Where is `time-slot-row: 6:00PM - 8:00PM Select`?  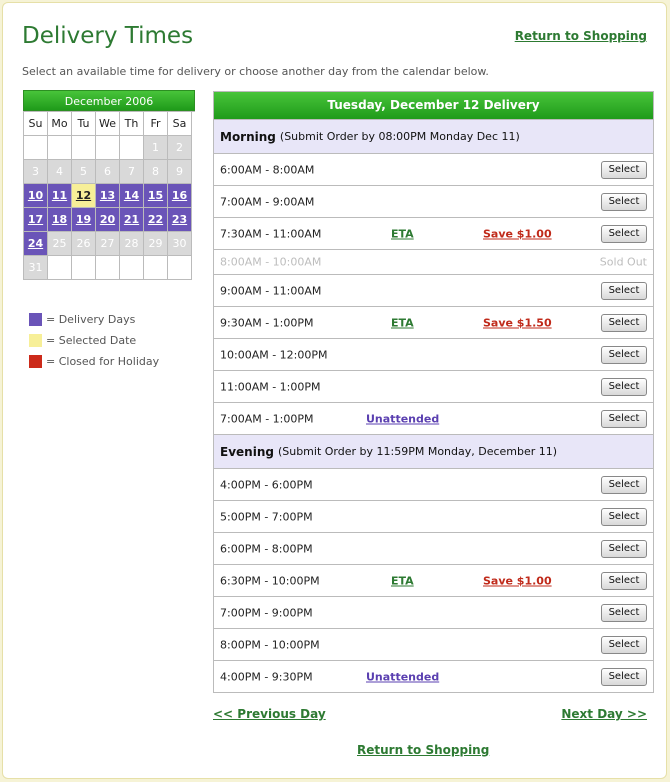
time-slot-row: 6:00PM - 8:00PM Select is located at coordinates (433, 548).